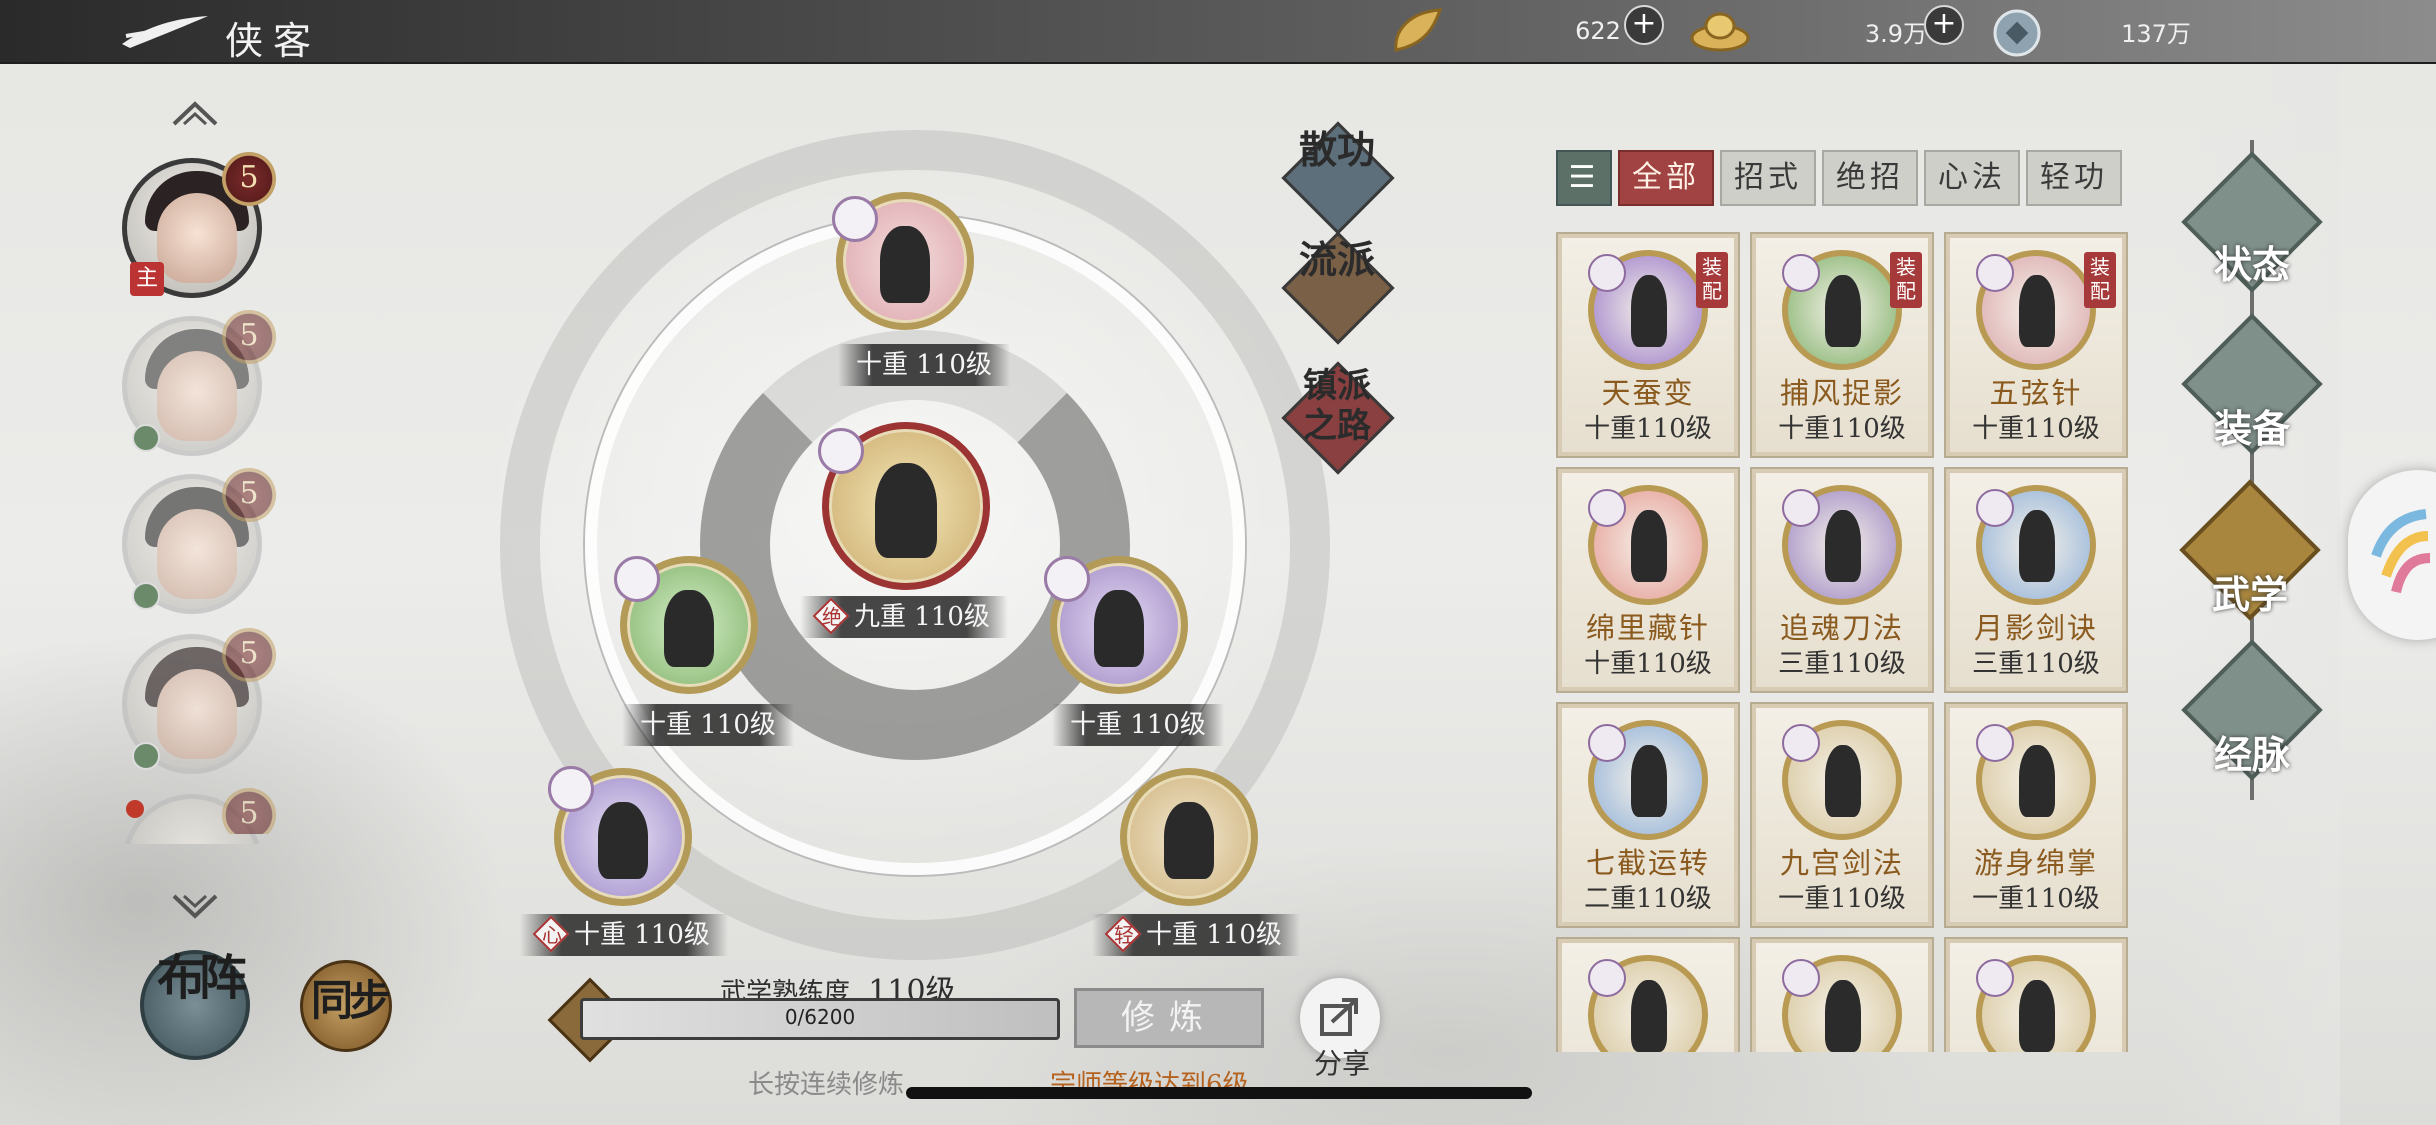 This screenshot has height=1125, width=2436. What do you see at coordinates (1647, 863) in the screenshot?
I see `skill-name: 七截运转` at bounding box center [1647, 863].